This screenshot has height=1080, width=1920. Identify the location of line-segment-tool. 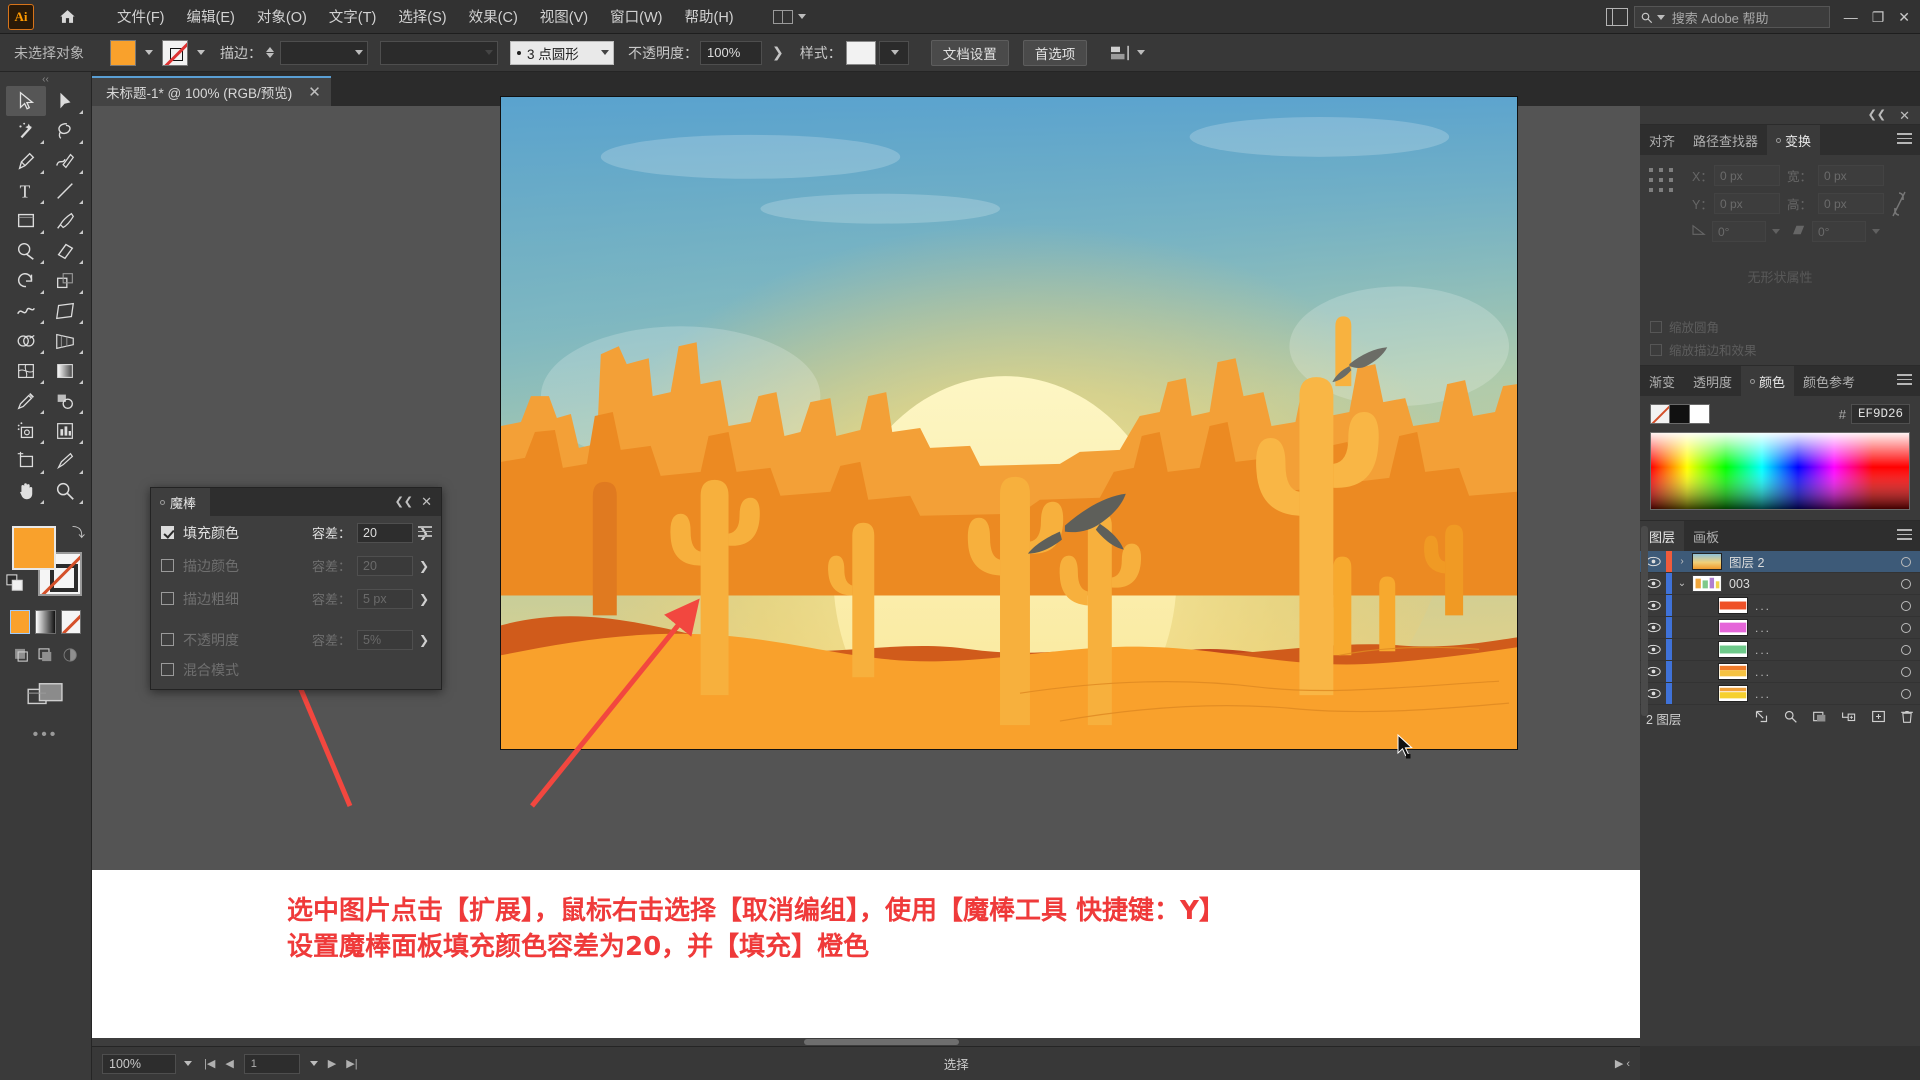
(66, 191).